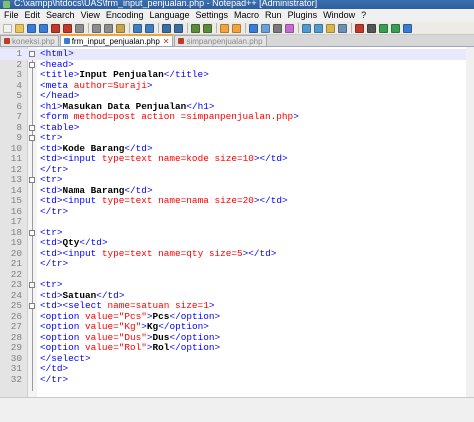  Describe the element at coordinates (224, 28) in the screenshot. I see `sync-v-icon` at that location.